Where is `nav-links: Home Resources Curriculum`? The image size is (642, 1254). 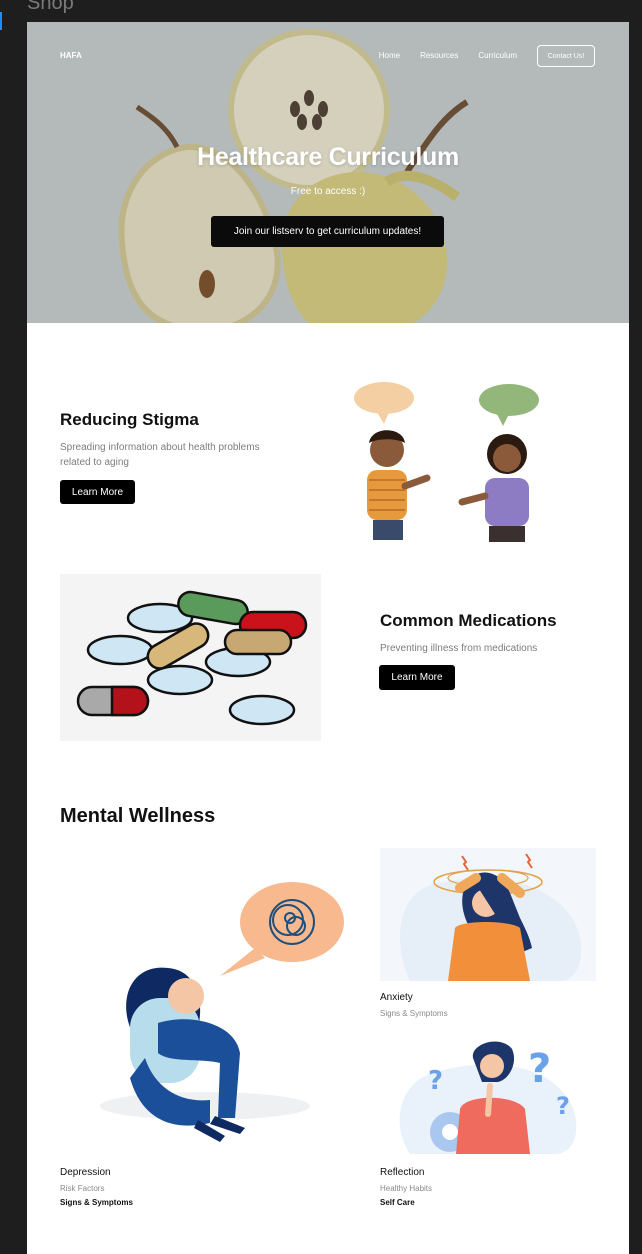 nav-links: Home Resources Curriculum is located at coordinates (448, 55).